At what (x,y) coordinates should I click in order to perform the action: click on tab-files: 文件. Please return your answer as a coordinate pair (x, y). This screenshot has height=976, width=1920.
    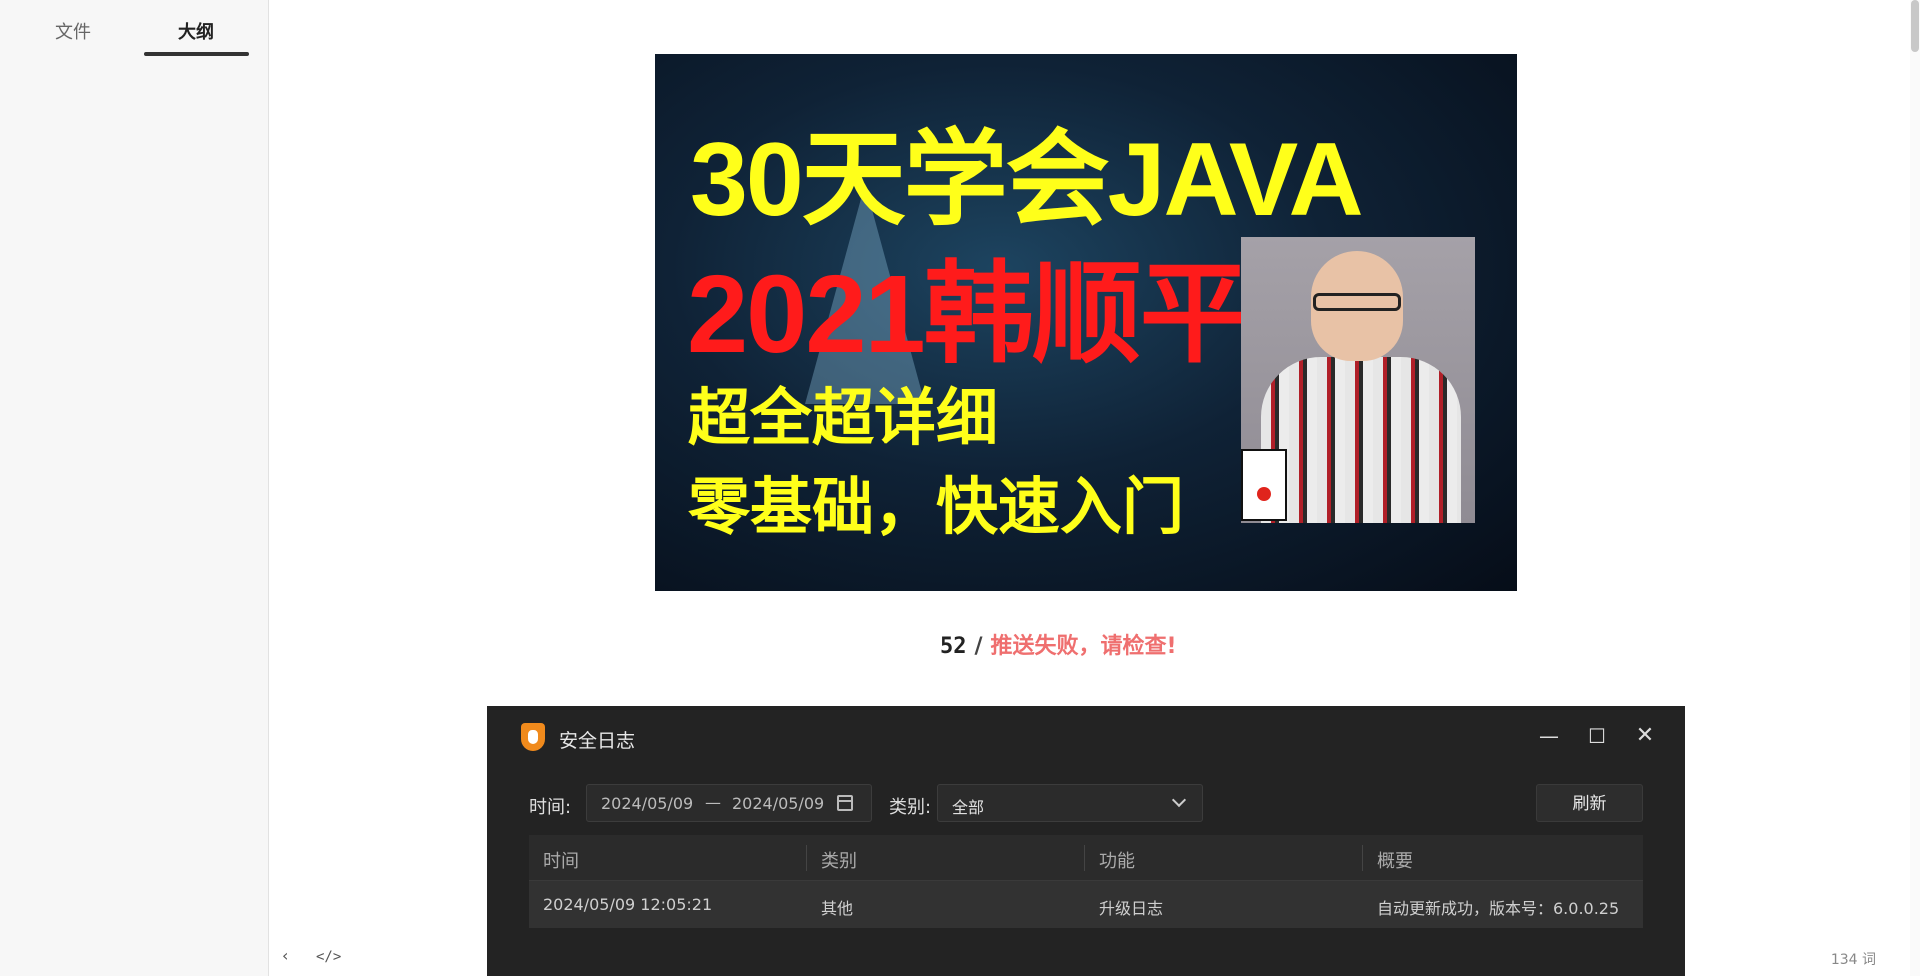
    Looking at the image, I should click on (73, 31).